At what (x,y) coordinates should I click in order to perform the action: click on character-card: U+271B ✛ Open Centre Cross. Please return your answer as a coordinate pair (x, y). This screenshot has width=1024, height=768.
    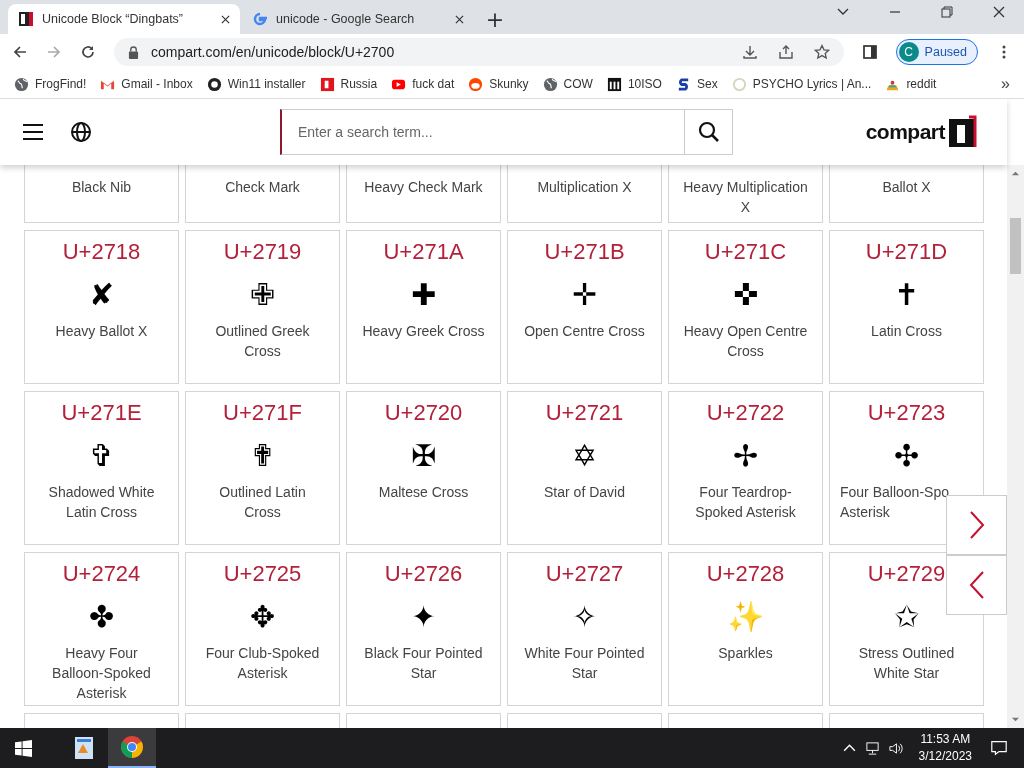
    Looking at the image, I should click on (584, 307).